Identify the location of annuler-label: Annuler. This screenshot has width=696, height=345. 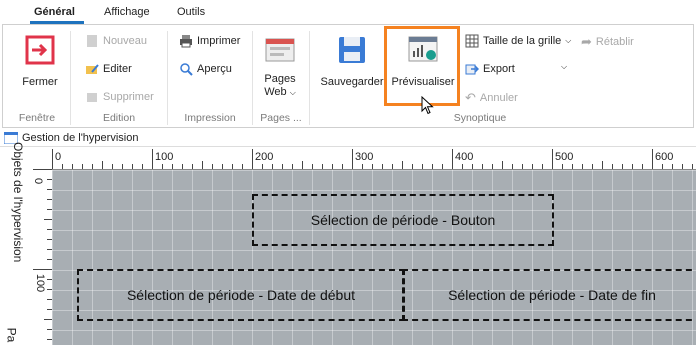
(498, 98).